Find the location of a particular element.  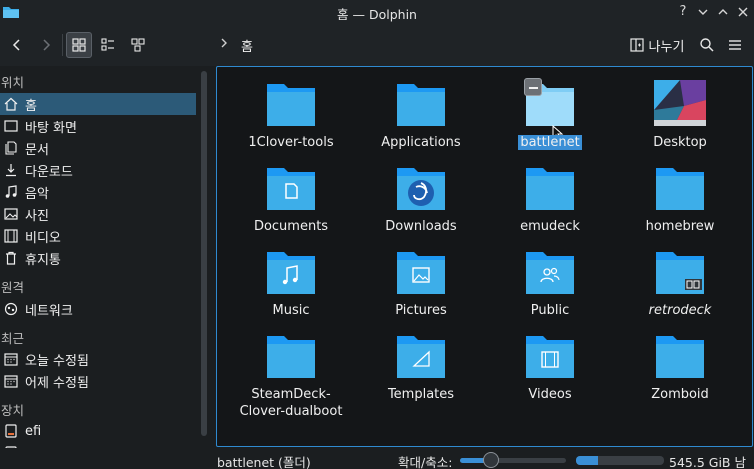

folder-downloads-icon is located at coordinates (421, 189).